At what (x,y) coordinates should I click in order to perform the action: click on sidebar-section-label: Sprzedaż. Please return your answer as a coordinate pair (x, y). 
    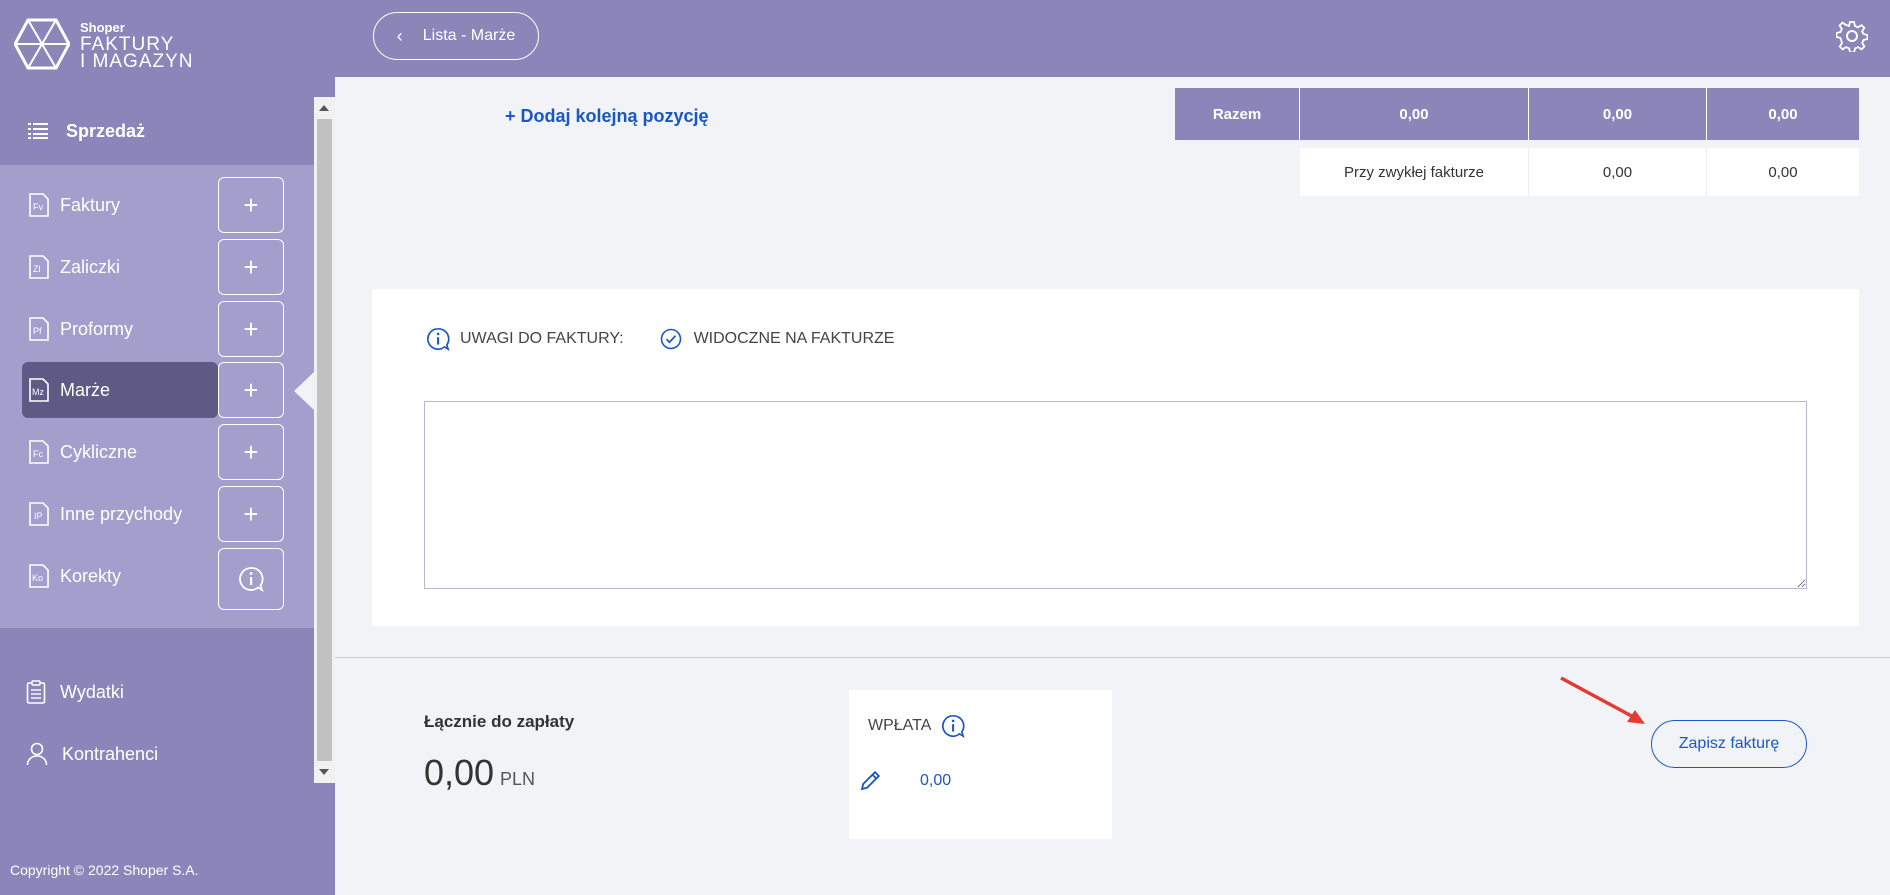
    Looking at the image, I should click on (106, 130).